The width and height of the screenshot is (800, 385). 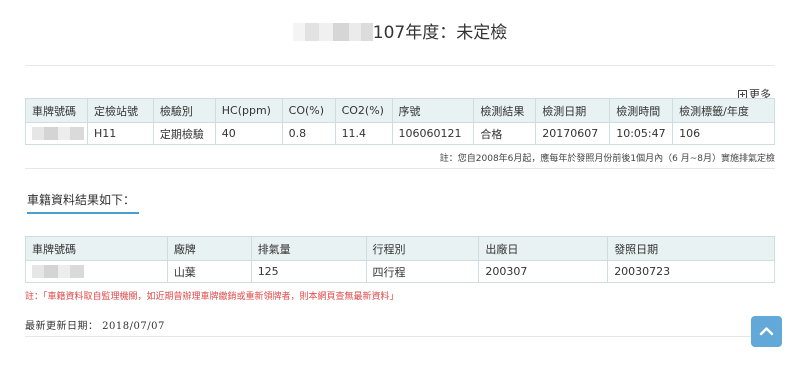 I want to click on brand-cell: 山葉, so click(x=209, y=271).